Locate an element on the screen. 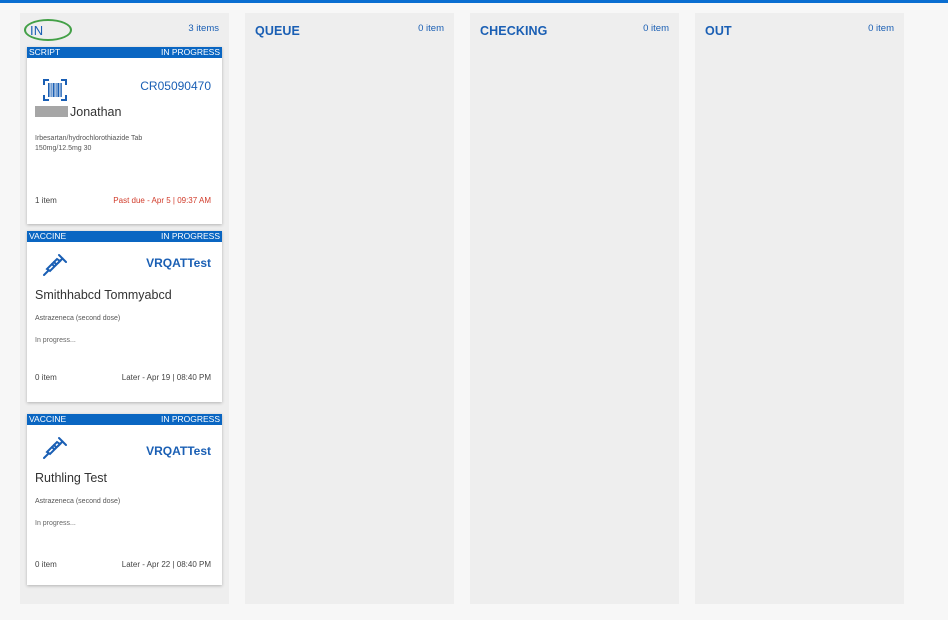 This screenshot has height=620, width=948. column-count-checking: 0 item is located at coordinates (656, 28).